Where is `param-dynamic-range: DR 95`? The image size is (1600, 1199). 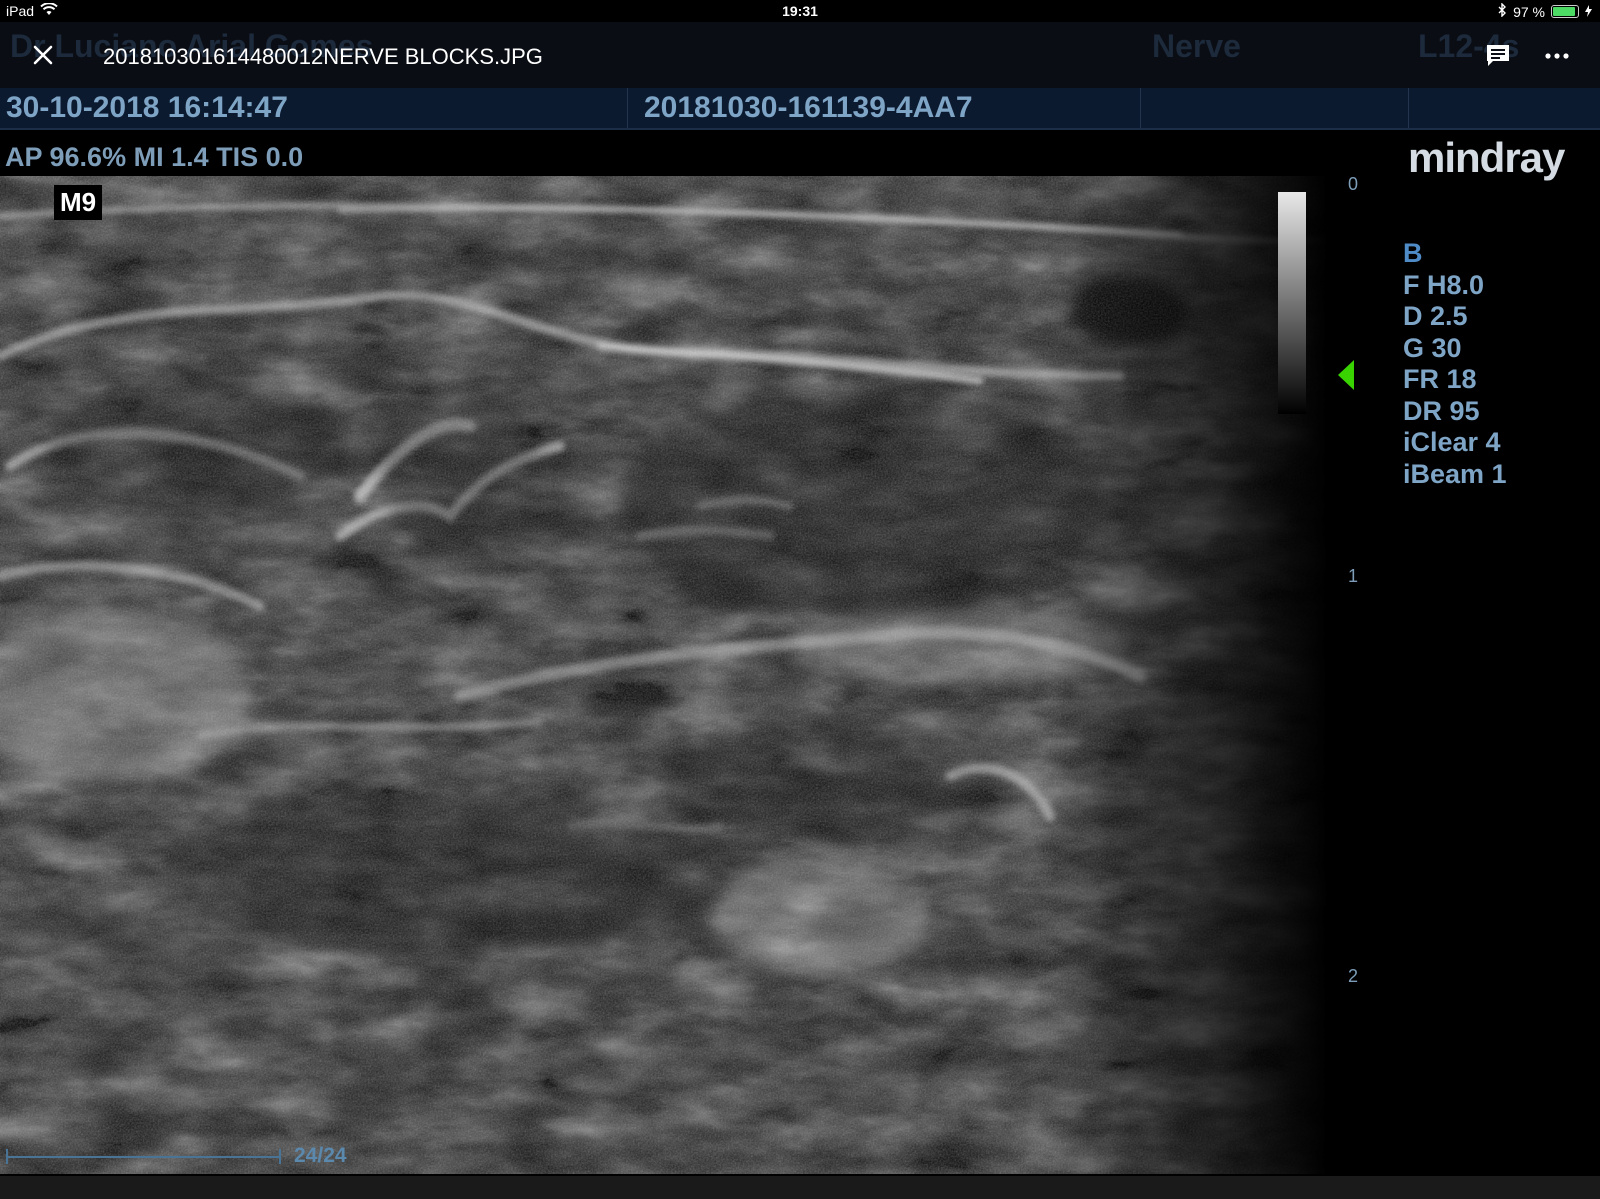 param-dynamic-range: DR 95 is located at coordinates (1441, 410).